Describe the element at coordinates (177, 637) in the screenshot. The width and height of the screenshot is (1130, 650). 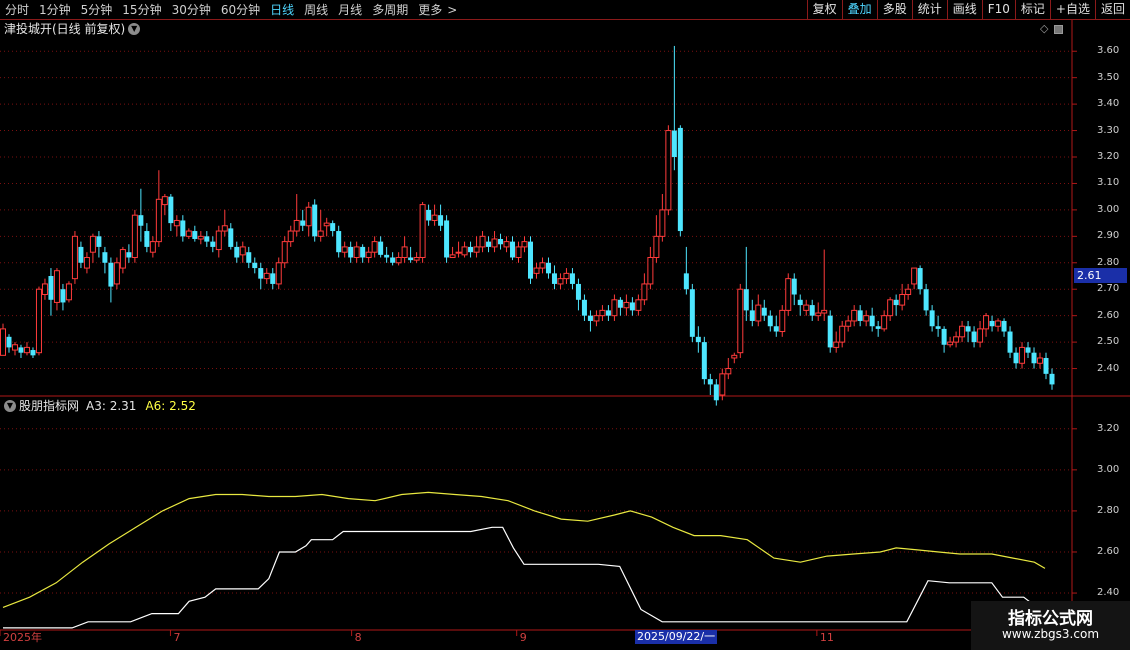
I see `x-tick-label: 7` at that location.